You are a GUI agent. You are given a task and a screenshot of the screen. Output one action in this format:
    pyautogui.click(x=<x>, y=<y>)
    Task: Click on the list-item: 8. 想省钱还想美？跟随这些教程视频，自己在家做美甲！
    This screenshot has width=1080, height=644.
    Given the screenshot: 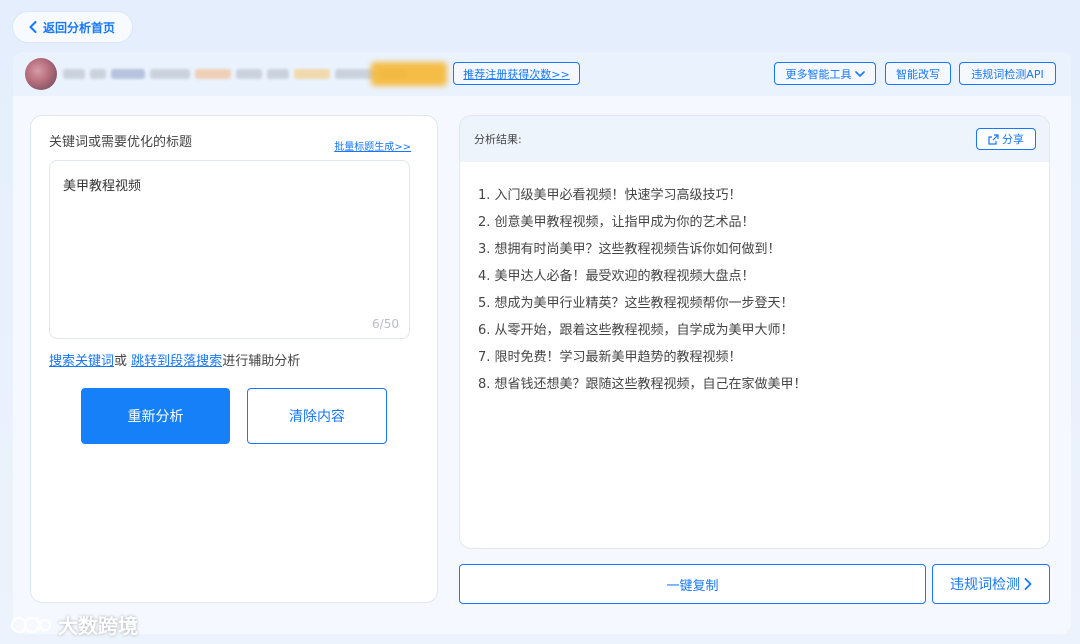 What is the action you would take?
    pyautogui.click(x=642, y=384)
    